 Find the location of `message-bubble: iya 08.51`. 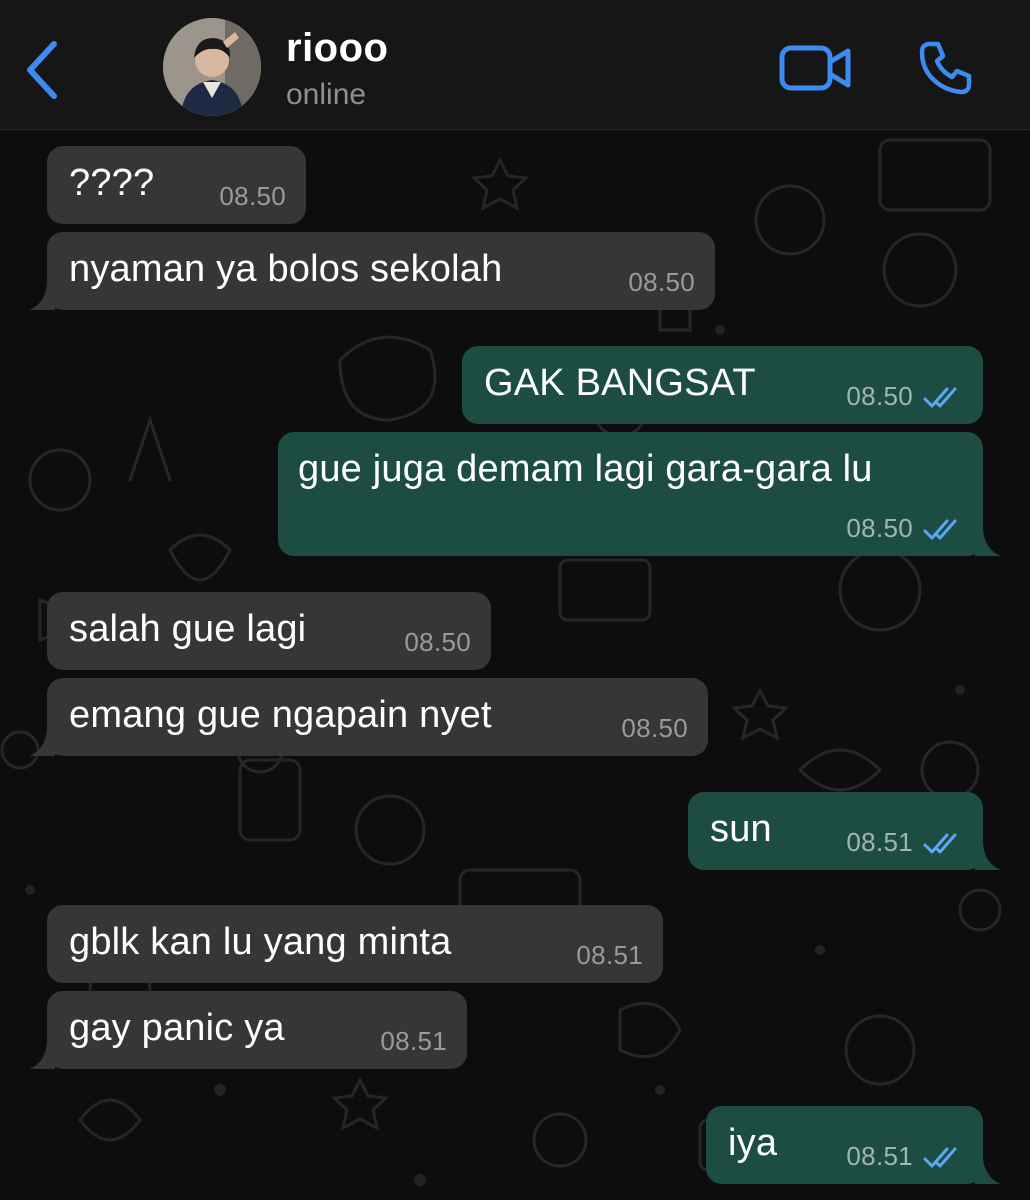

message-bubble: iya 08.51 is located at coordinates (853, 1145).